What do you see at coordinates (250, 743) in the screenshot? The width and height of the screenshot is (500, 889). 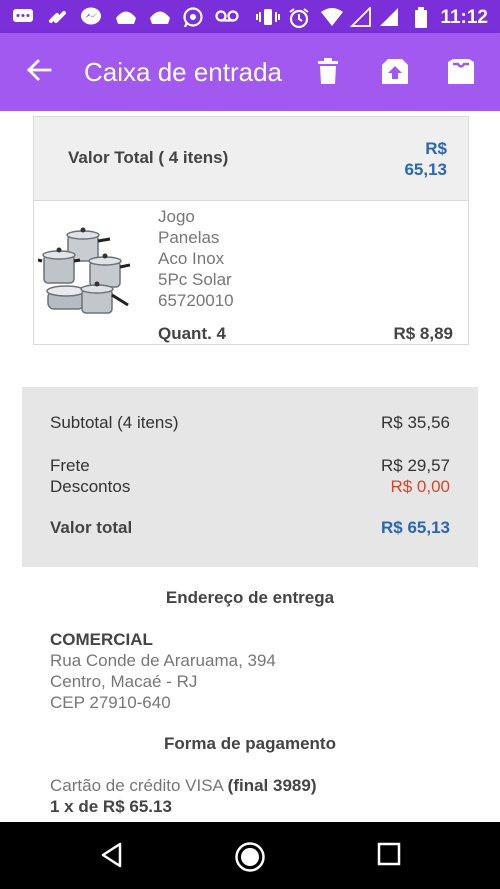 I see `payment-heading: Forma de pagamento` at bounding box center [250, 743].